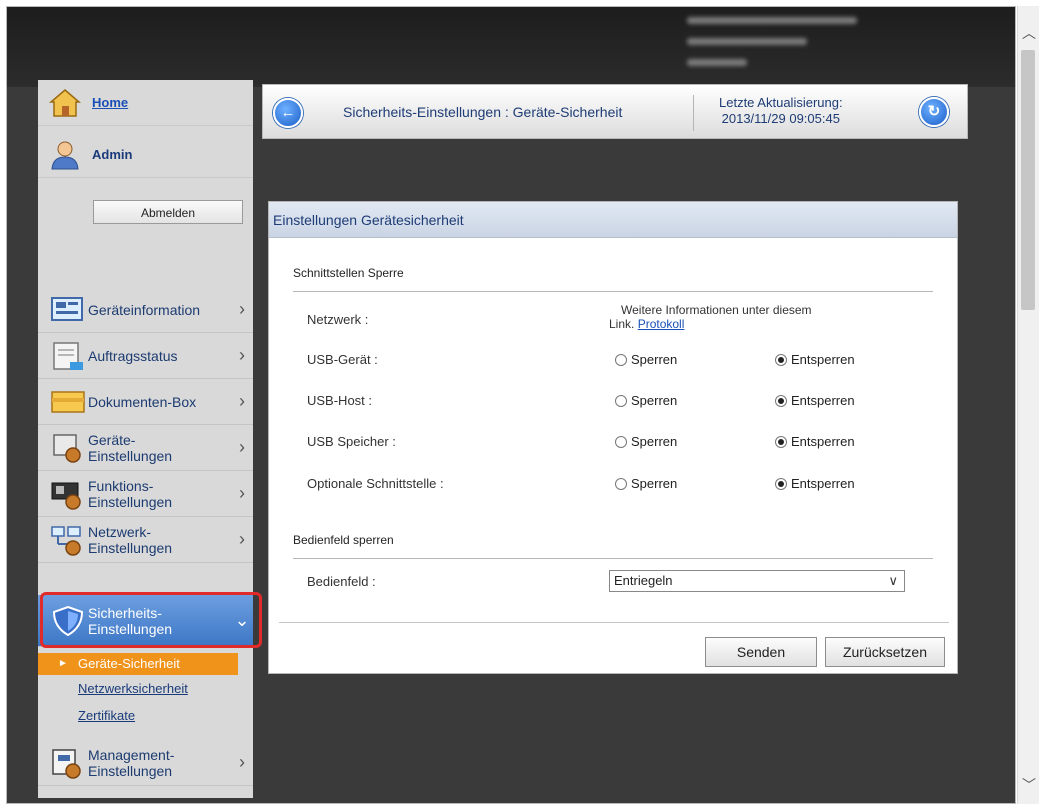 Image resolution: width=1039 pixels, height=809 pixels. Describe the element at coordinates (145, 103) in the screenshot. I see `sidebar-home-row: Home` at that location.